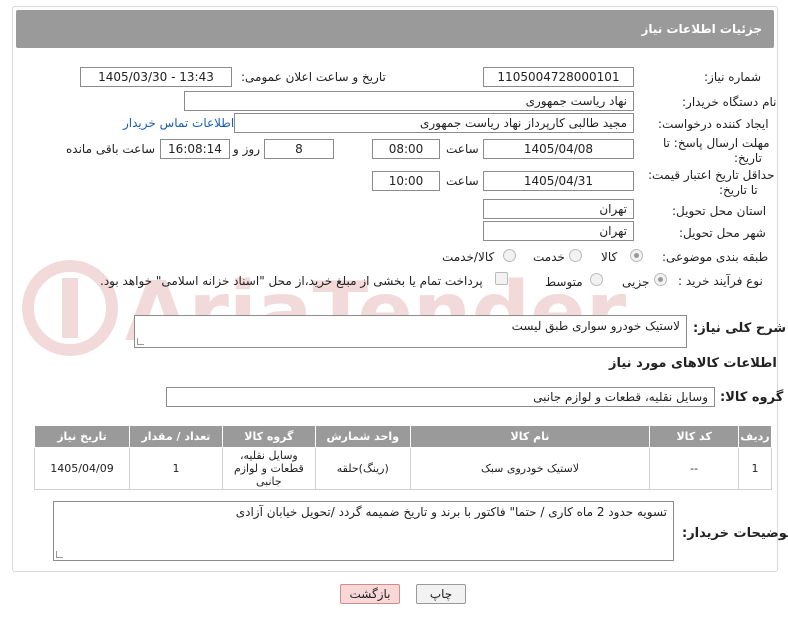  Describe the element at coordinates (178, 123) in the screenshot. I see `contact-info-link: اطلاعات تماس خریدار` at that location.